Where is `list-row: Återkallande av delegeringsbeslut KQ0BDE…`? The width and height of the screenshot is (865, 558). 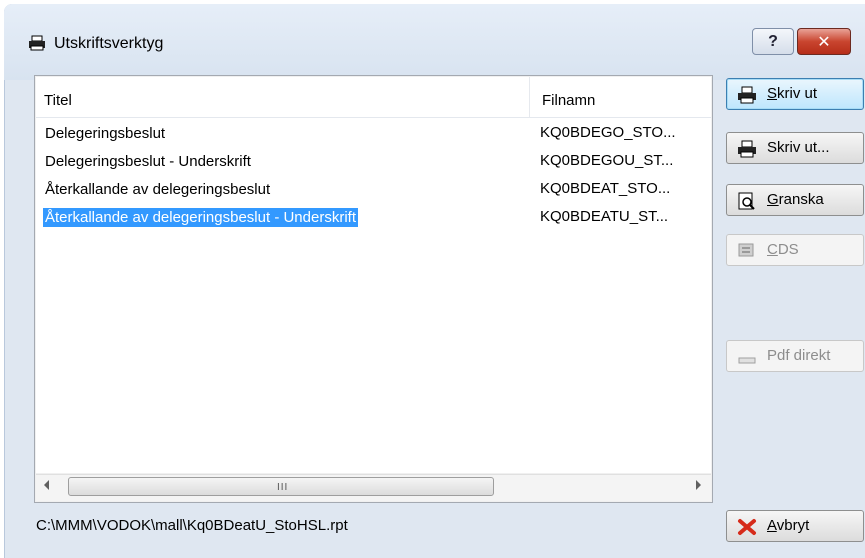 list-row: Återkallande av delegeringsbeslut KQ0BDE… is located at coordinates (373, 190).